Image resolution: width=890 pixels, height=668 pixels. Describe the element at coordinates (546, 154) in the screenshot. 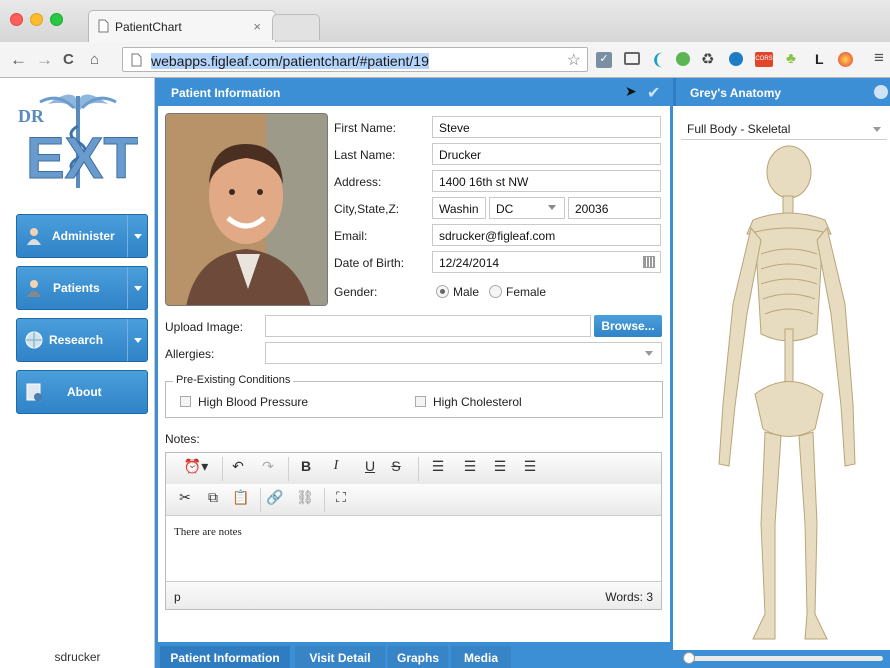

I see `last-name-field: Drucker` at that location.